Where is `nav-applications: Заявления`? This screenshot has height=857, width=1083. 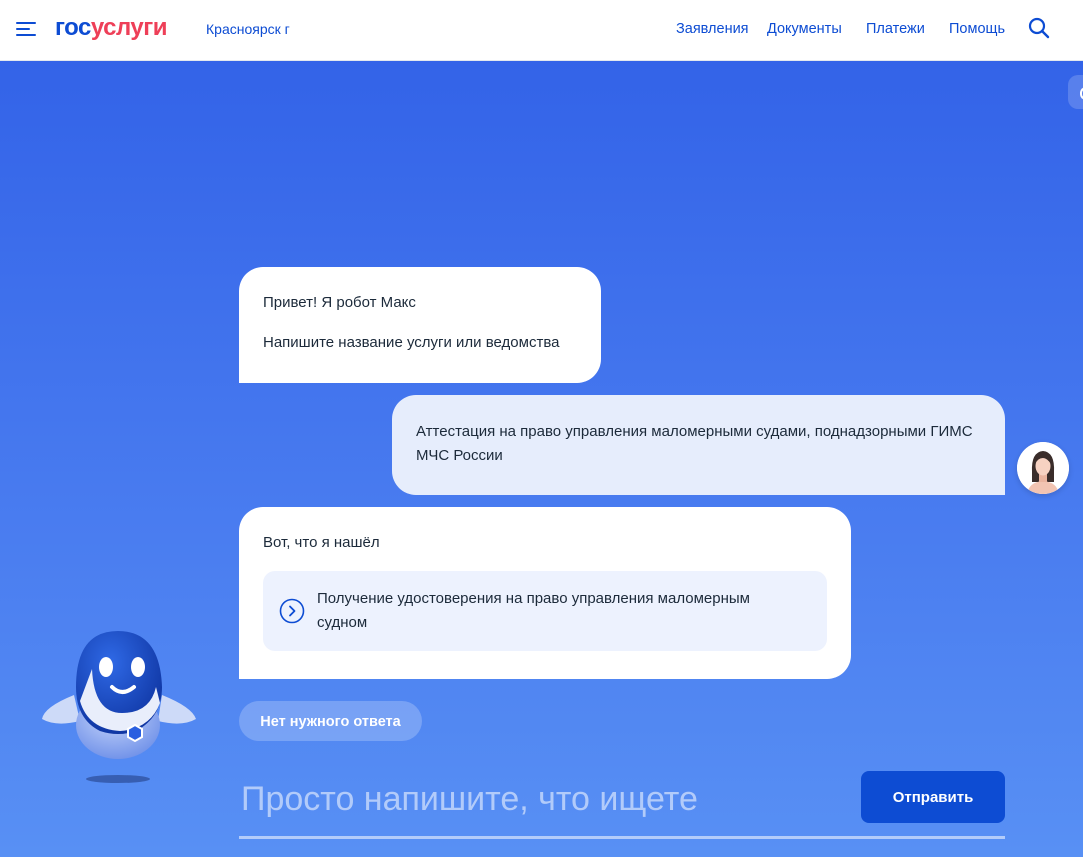
nav-applications: Заявления is located at coordinates (712, 29).